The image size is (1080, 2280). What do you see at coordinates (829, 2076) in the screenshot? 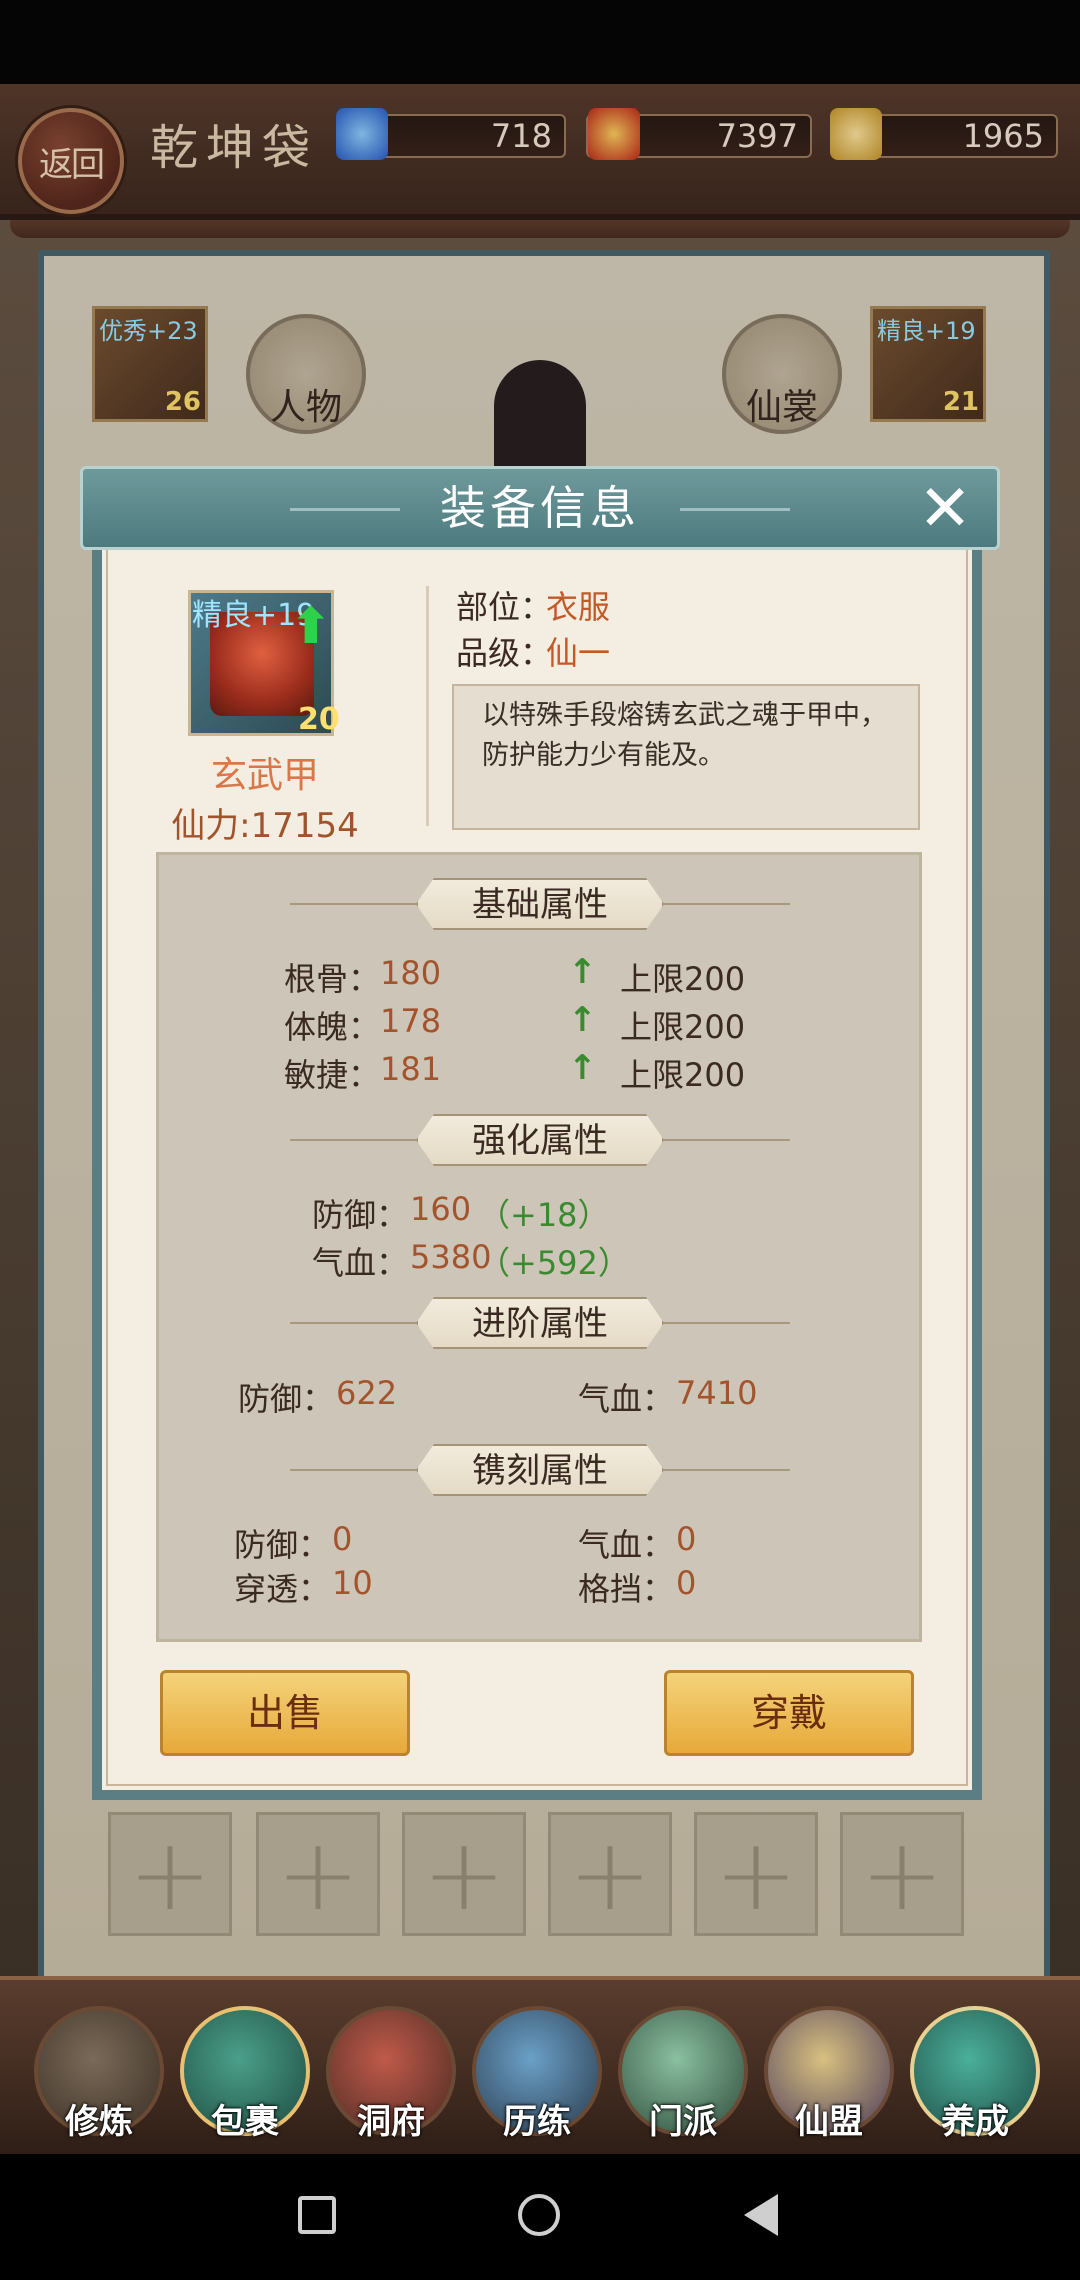
I see `nav-alliance: 仙盟` at bounding box center [829, 2076].